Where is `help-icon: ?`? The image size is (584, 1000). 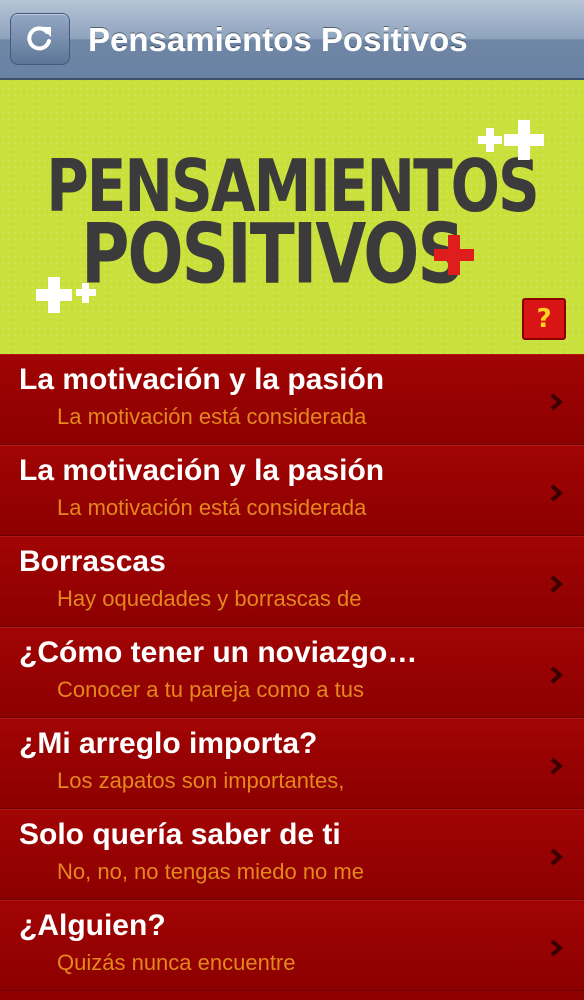
help-icon: ? is located at coordinates (544, 319).